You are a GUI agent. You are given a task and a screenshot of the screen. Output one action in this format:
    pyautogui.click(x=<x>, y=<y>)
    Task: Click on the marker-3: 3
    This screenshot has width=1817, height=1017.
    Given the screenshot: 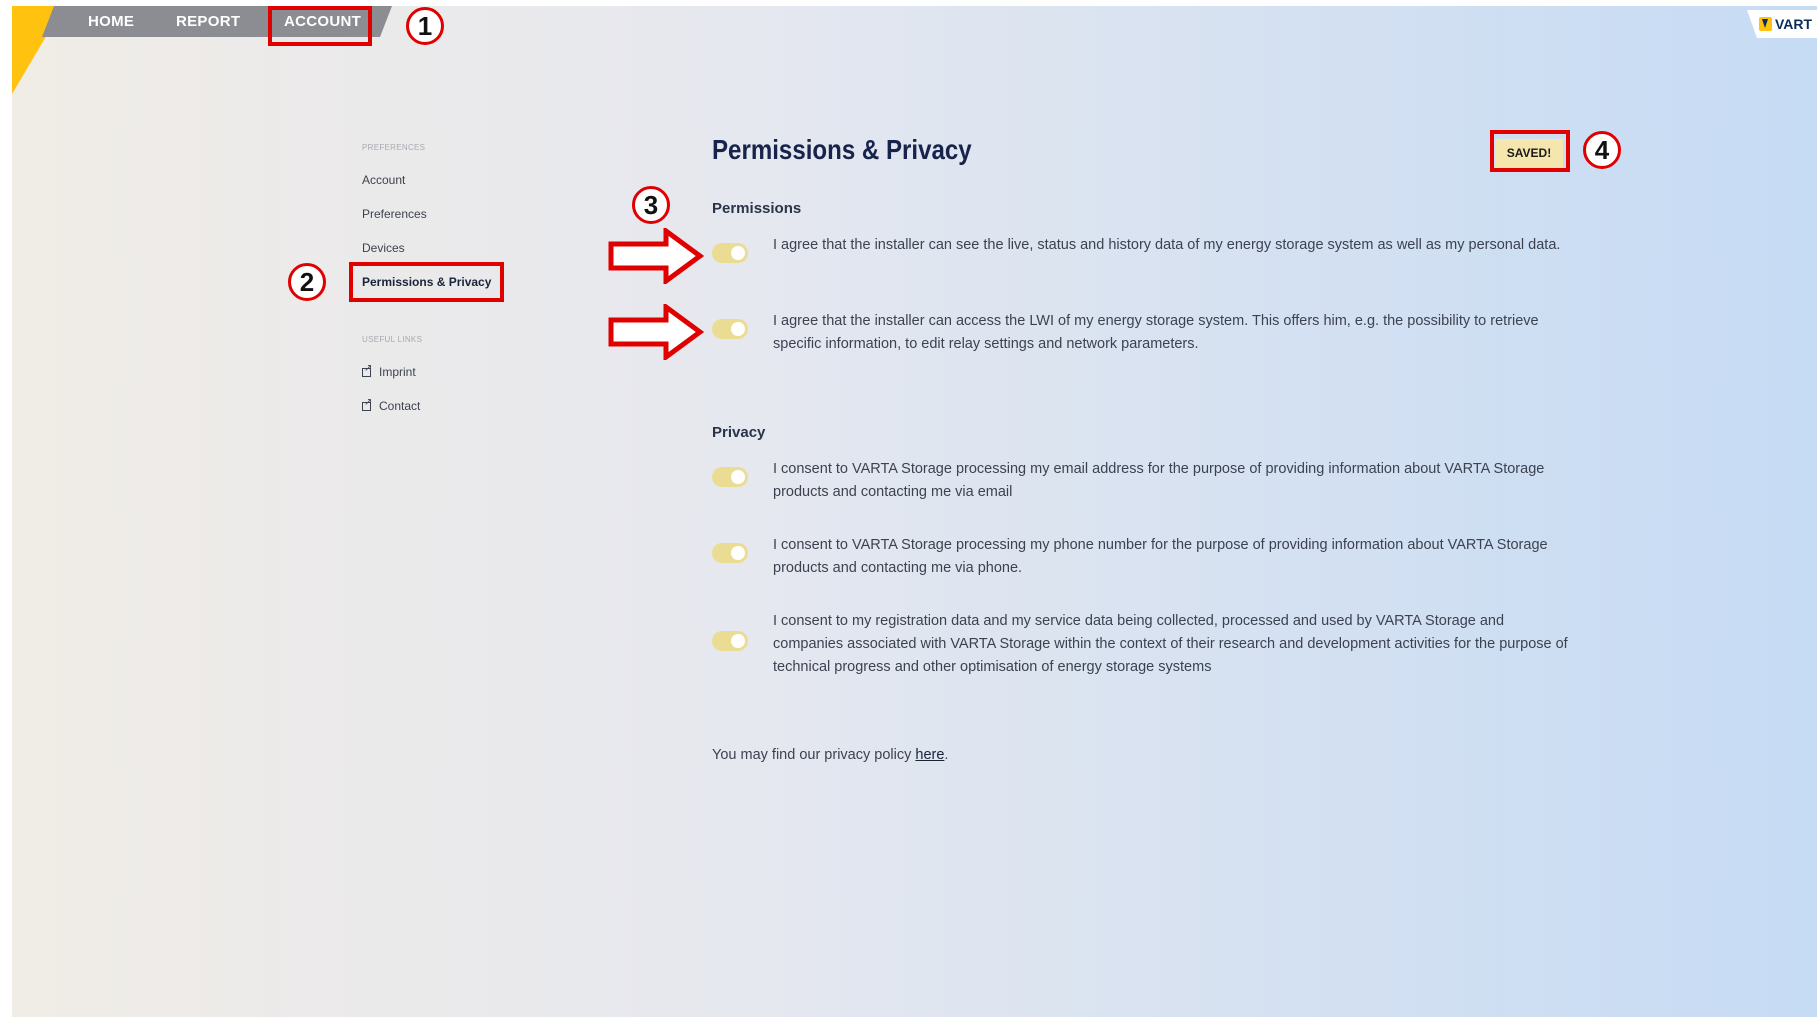 What is the action you would take?
    pyautogui.click(x=651, y=205)
    